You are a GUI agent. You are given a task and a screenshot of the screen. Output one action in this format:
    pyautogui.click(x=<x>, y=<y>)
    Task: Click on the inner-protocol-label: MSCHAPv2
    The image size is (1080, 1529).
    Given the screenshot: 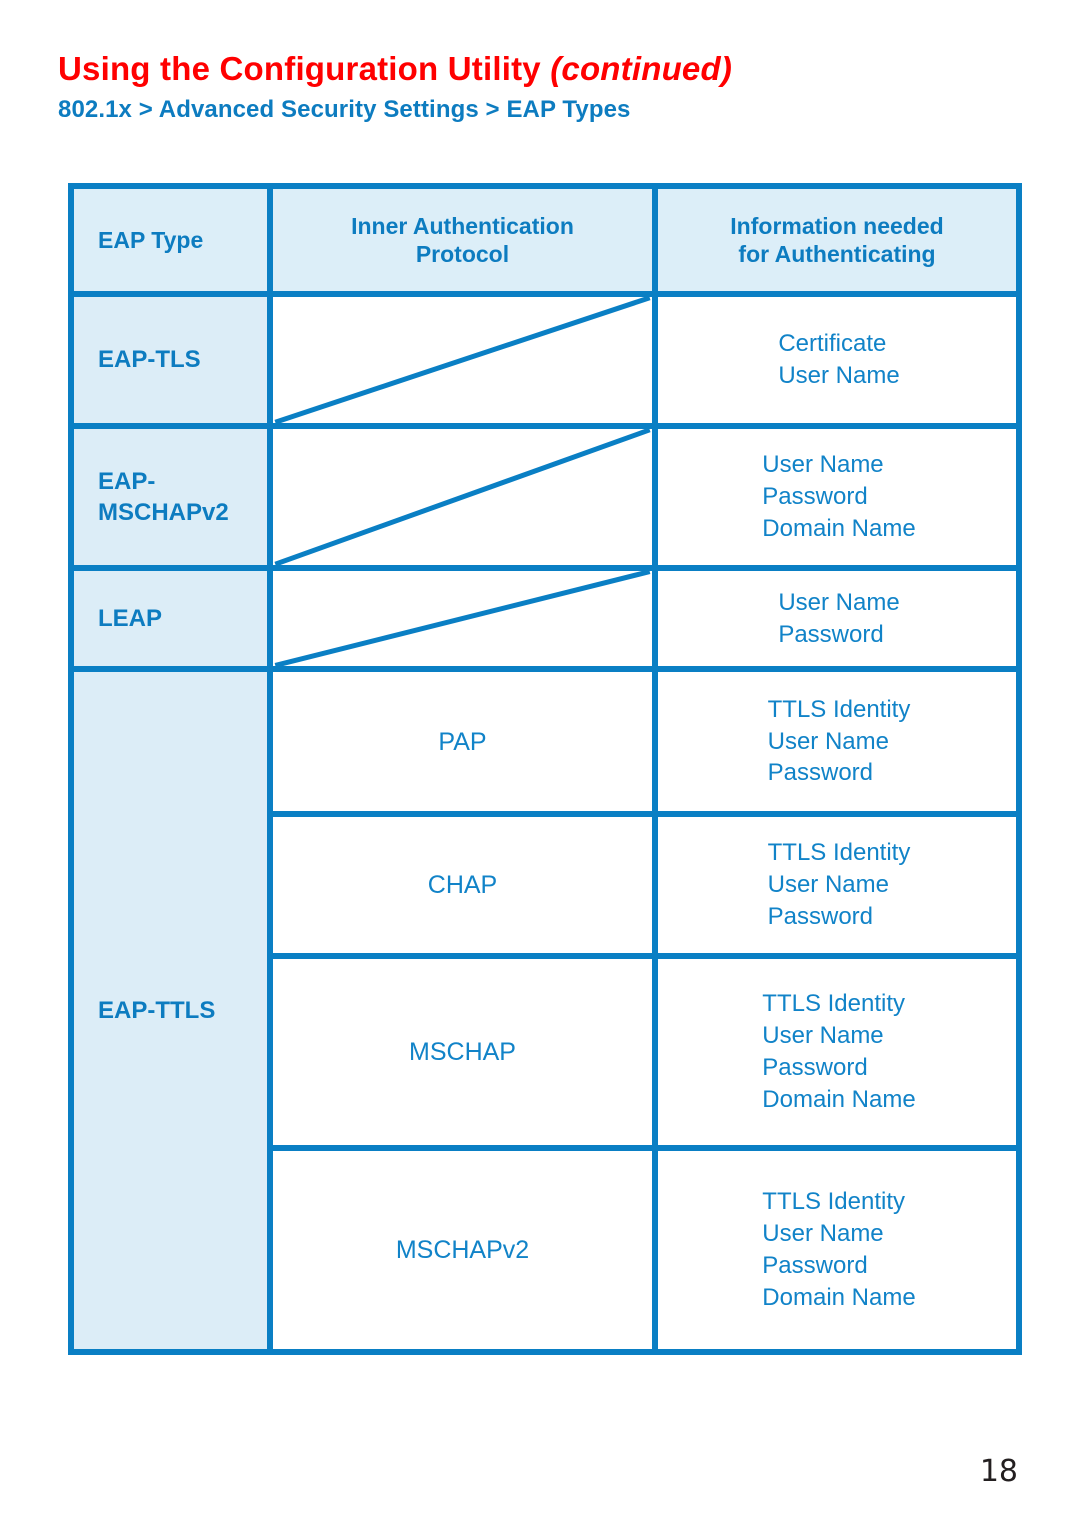 What is the action you would take?
    pyautogui.click(x=462, y=1250)
    